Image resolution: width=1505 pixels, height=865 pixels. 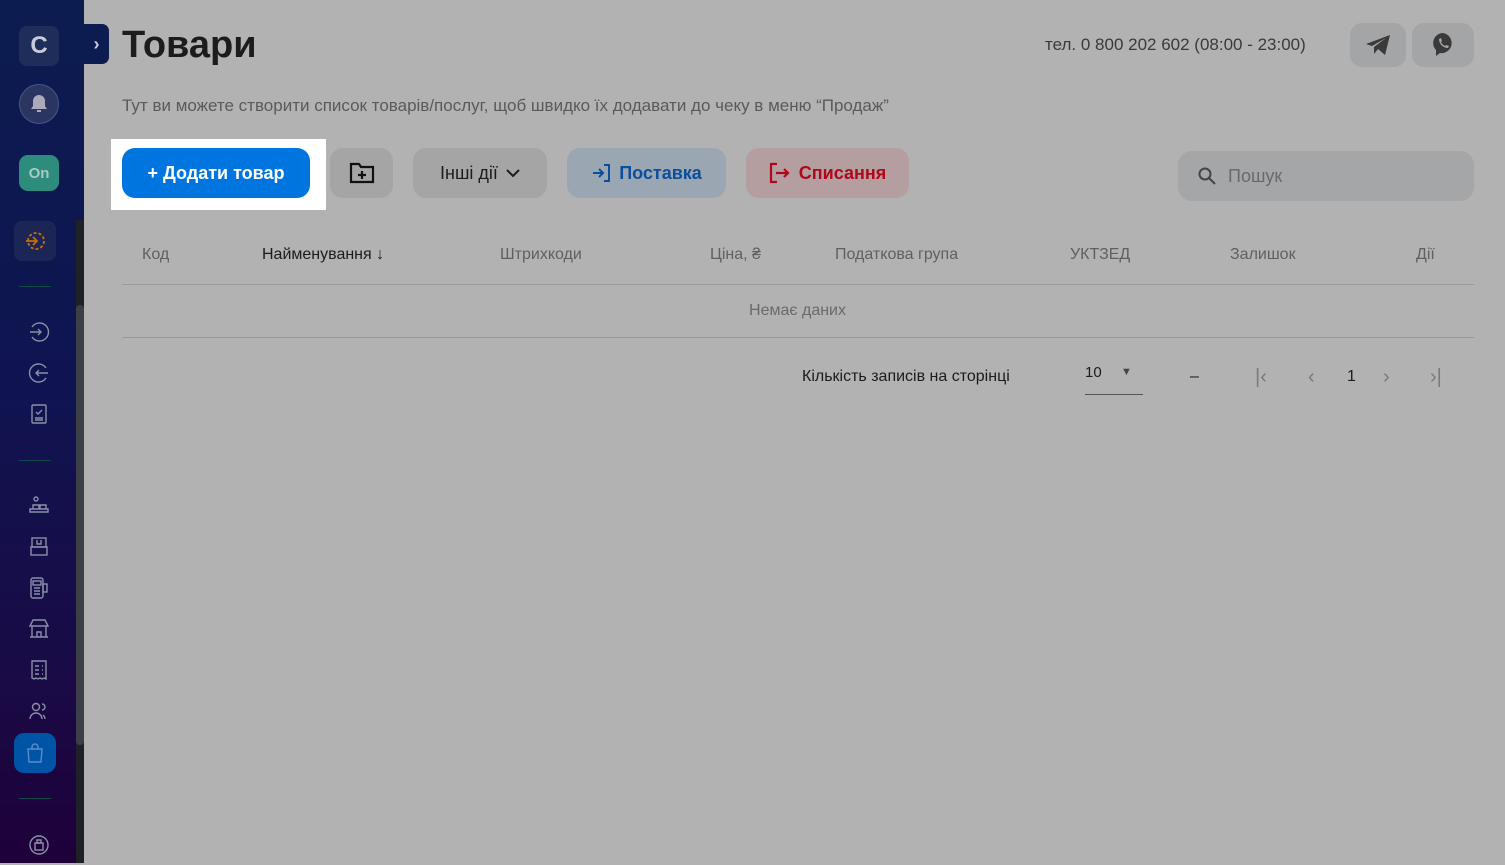 What do you see at coordinates (1175, 44) in the screenshot?
I see `support-phone: тел. 0 800 202 602 (08:00 - 23:00)` at bounding box center [1175, 44].